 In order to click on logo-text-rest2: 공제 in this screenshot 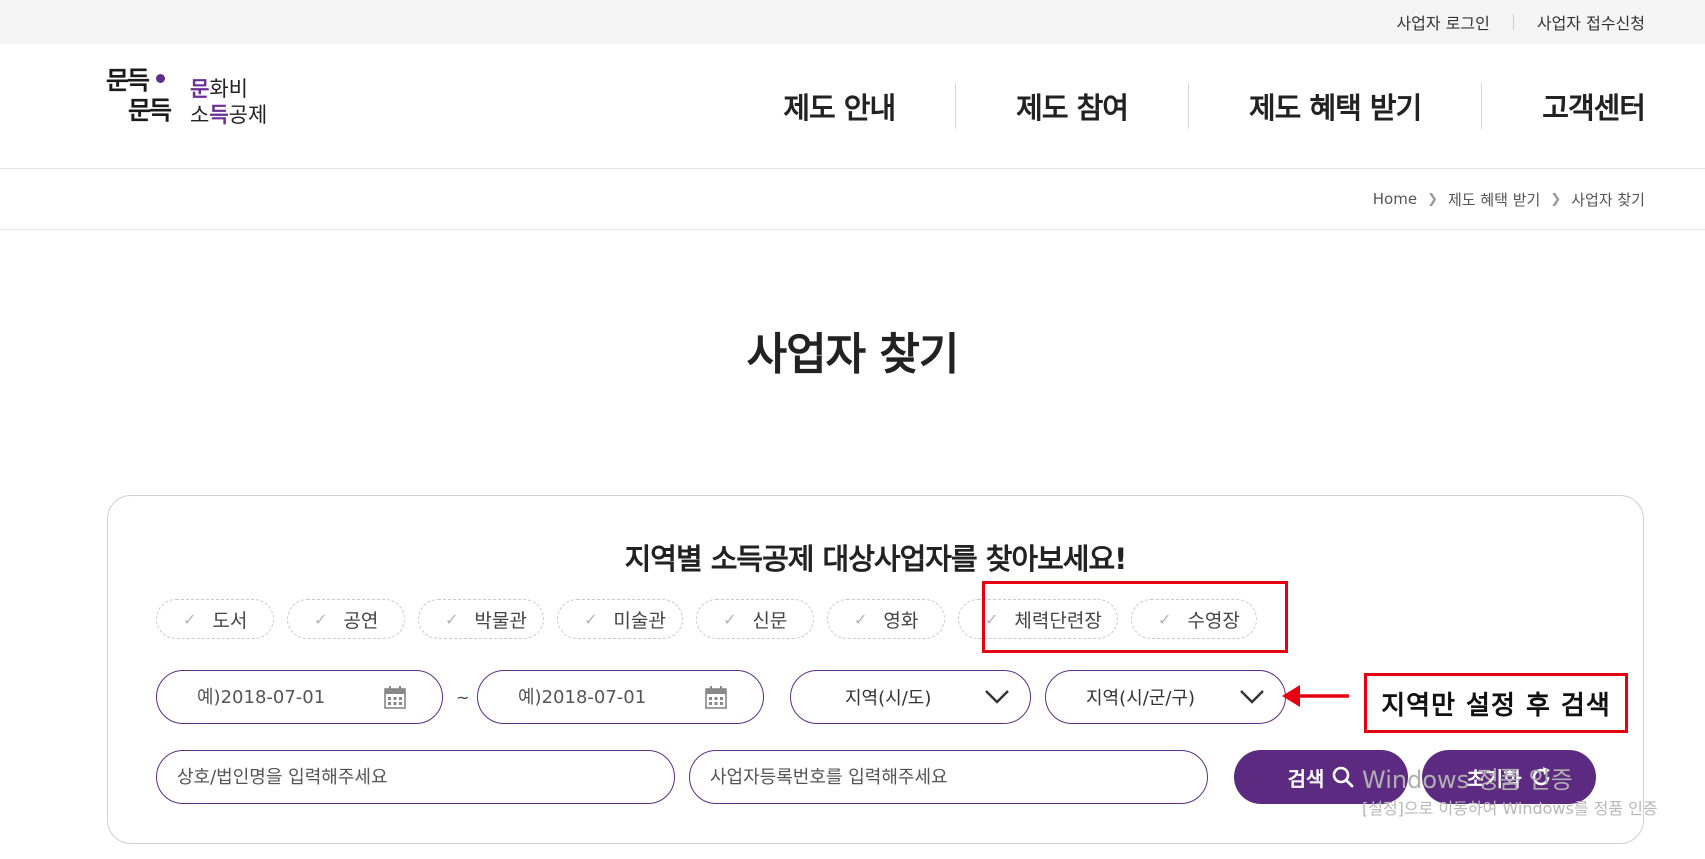, I will do `click(248, 115)`.